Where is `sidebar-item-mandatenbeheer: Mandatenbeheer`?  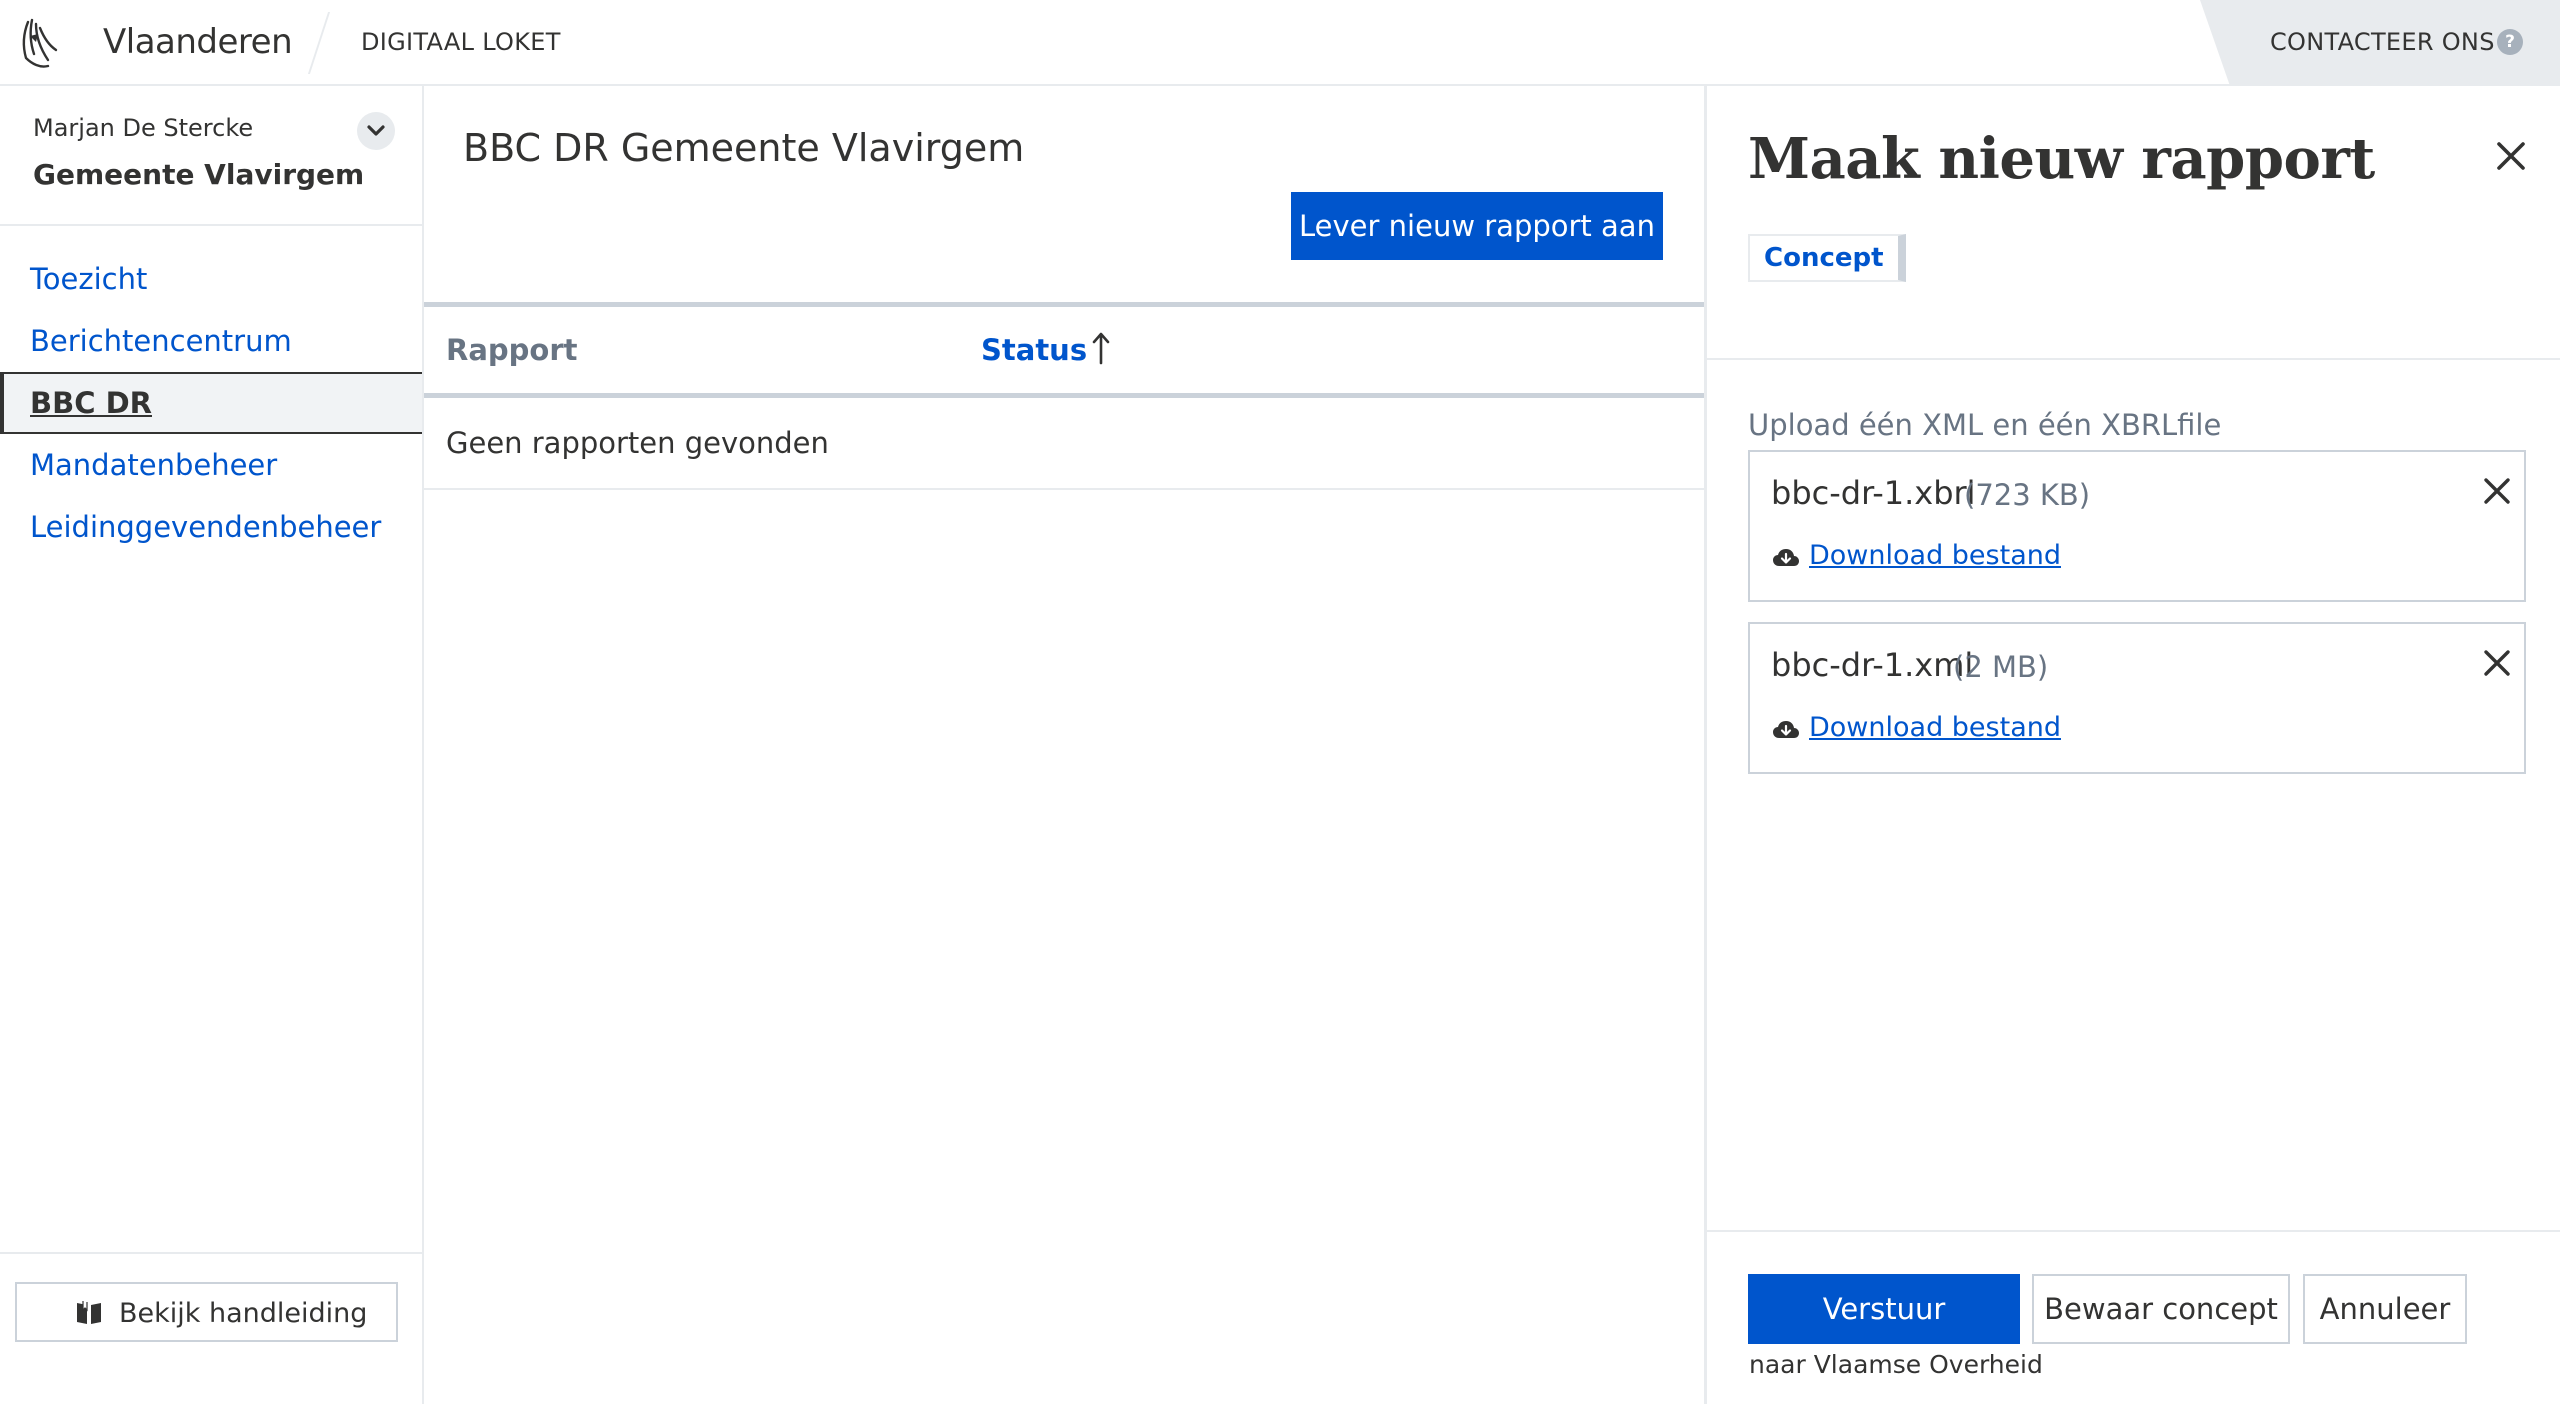 sidebar-item-mandatenbeheer: Mandatenbeheer is located at coordinates (211, 465).